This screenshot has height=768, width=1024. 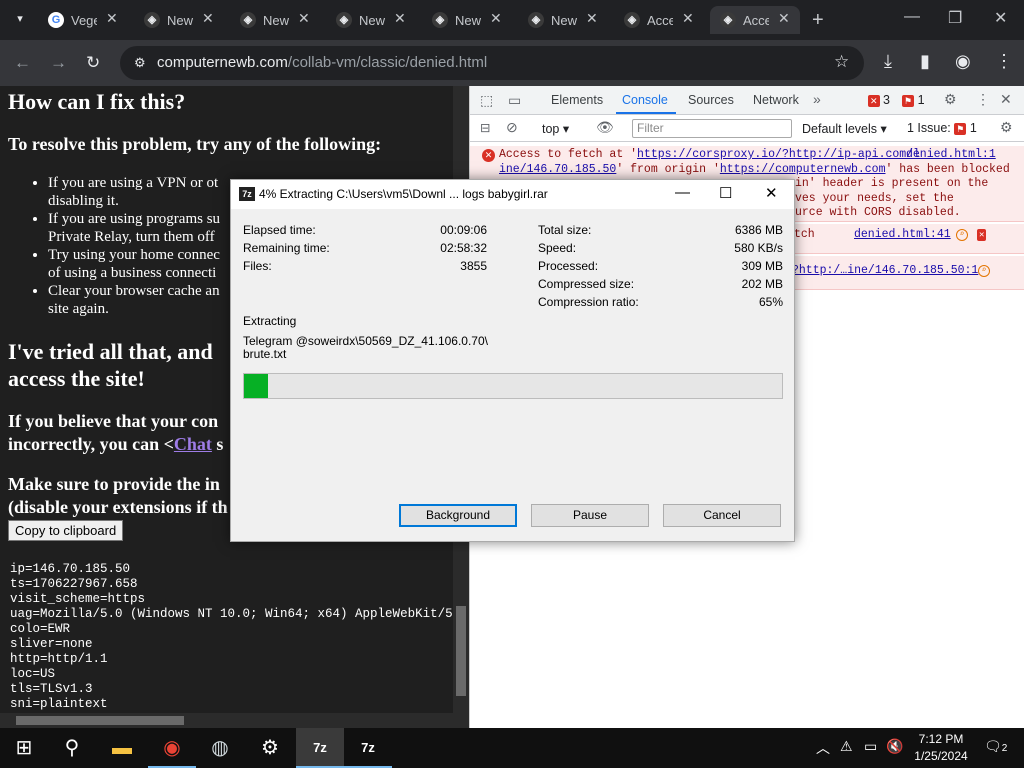 What do you see at coordinates (818, 20) in the screenshot?
I see `new-tab-icon: +` at bounding box center [818, 20].